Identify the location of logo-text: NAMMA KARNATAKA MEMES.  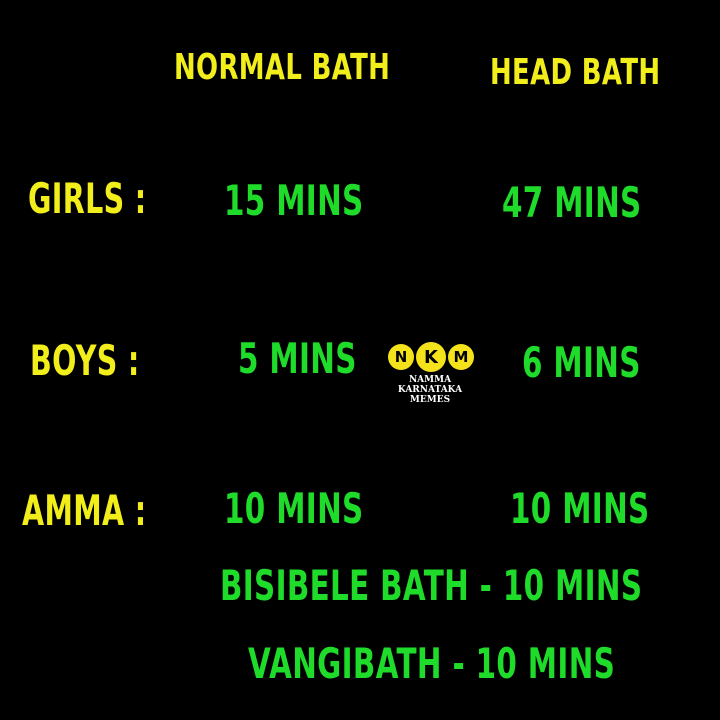
(430, 390).